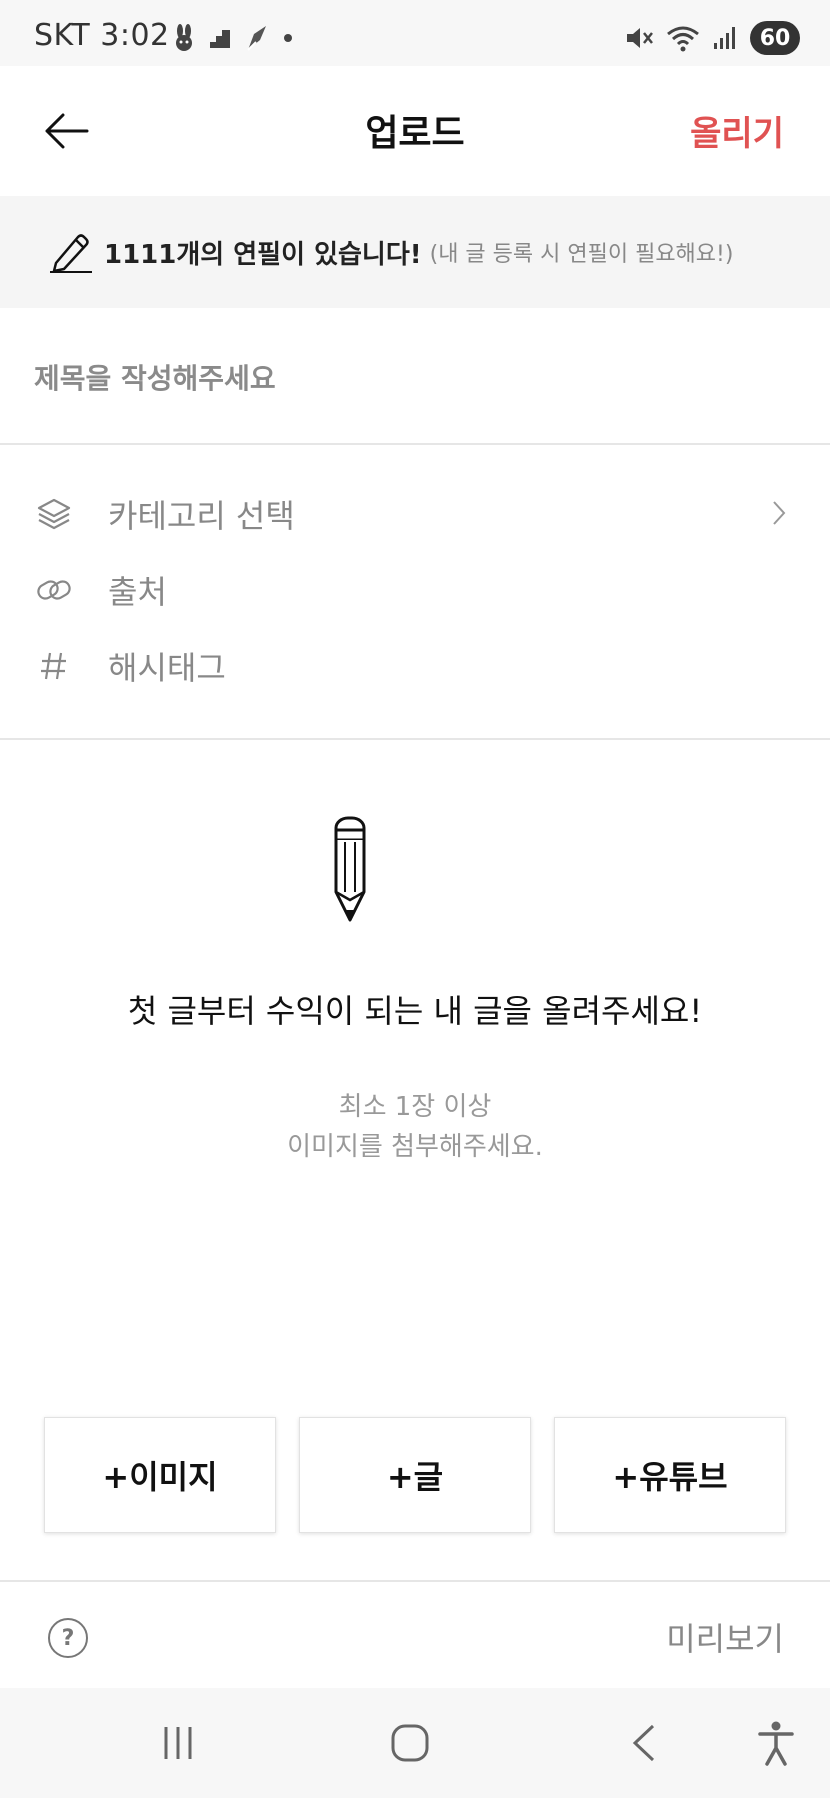  Describe the element at coordinates (167, 668) in the screenshot. I see `hashtag-label: 해시태그` at that location.